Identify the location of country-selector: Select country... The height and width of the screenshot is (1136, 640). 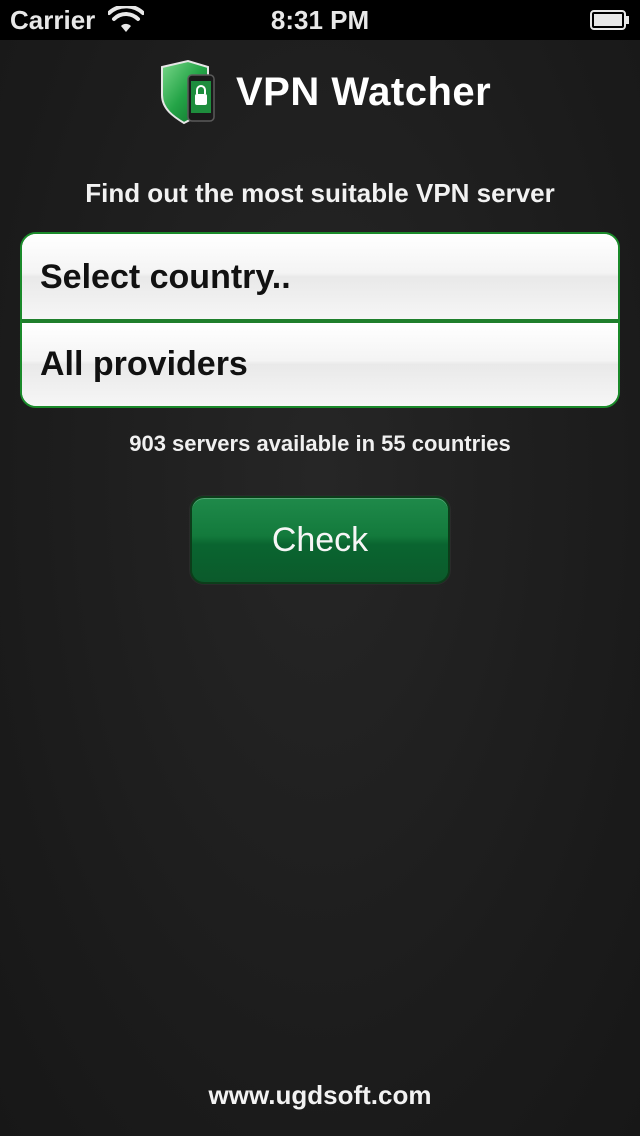
(320, 277).